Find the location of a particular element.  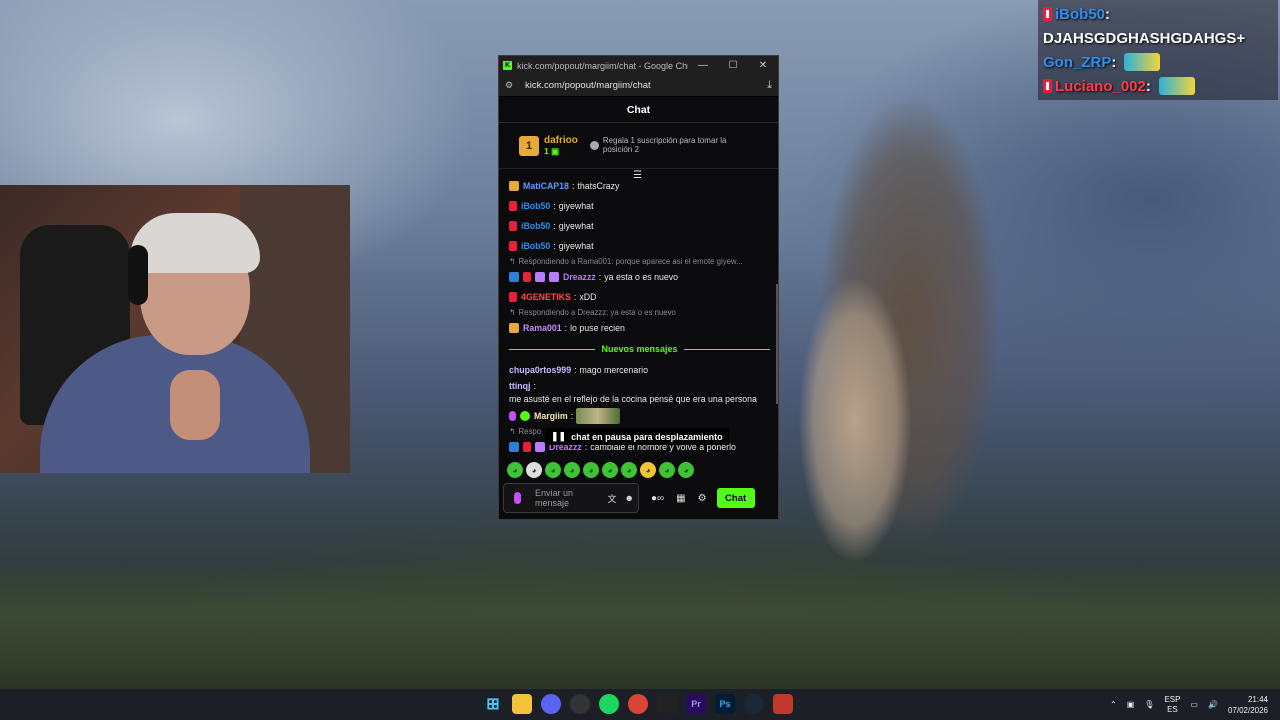

chevron-up-icon: ⌃ is located at coordinates (1113, 704).